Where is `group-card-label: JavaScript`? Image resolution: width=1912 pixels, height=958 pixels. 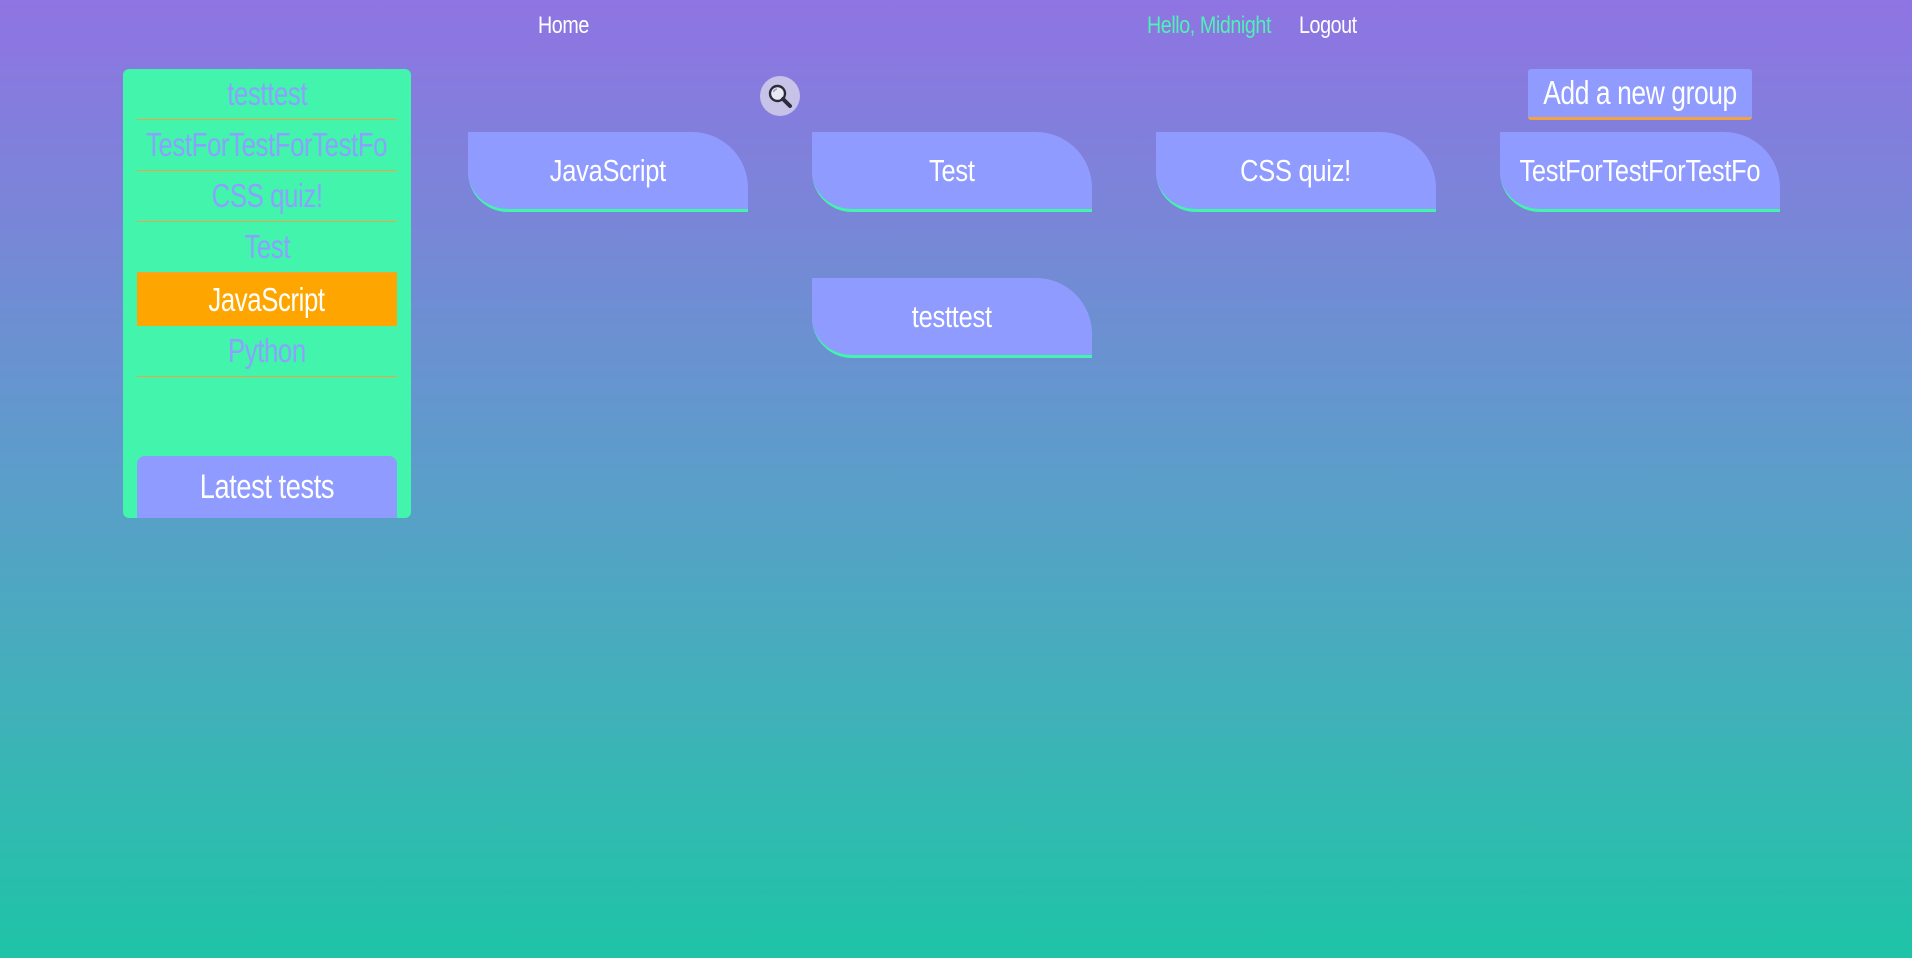
group-card-label: JavaScript is located at coordinates (608, 170).